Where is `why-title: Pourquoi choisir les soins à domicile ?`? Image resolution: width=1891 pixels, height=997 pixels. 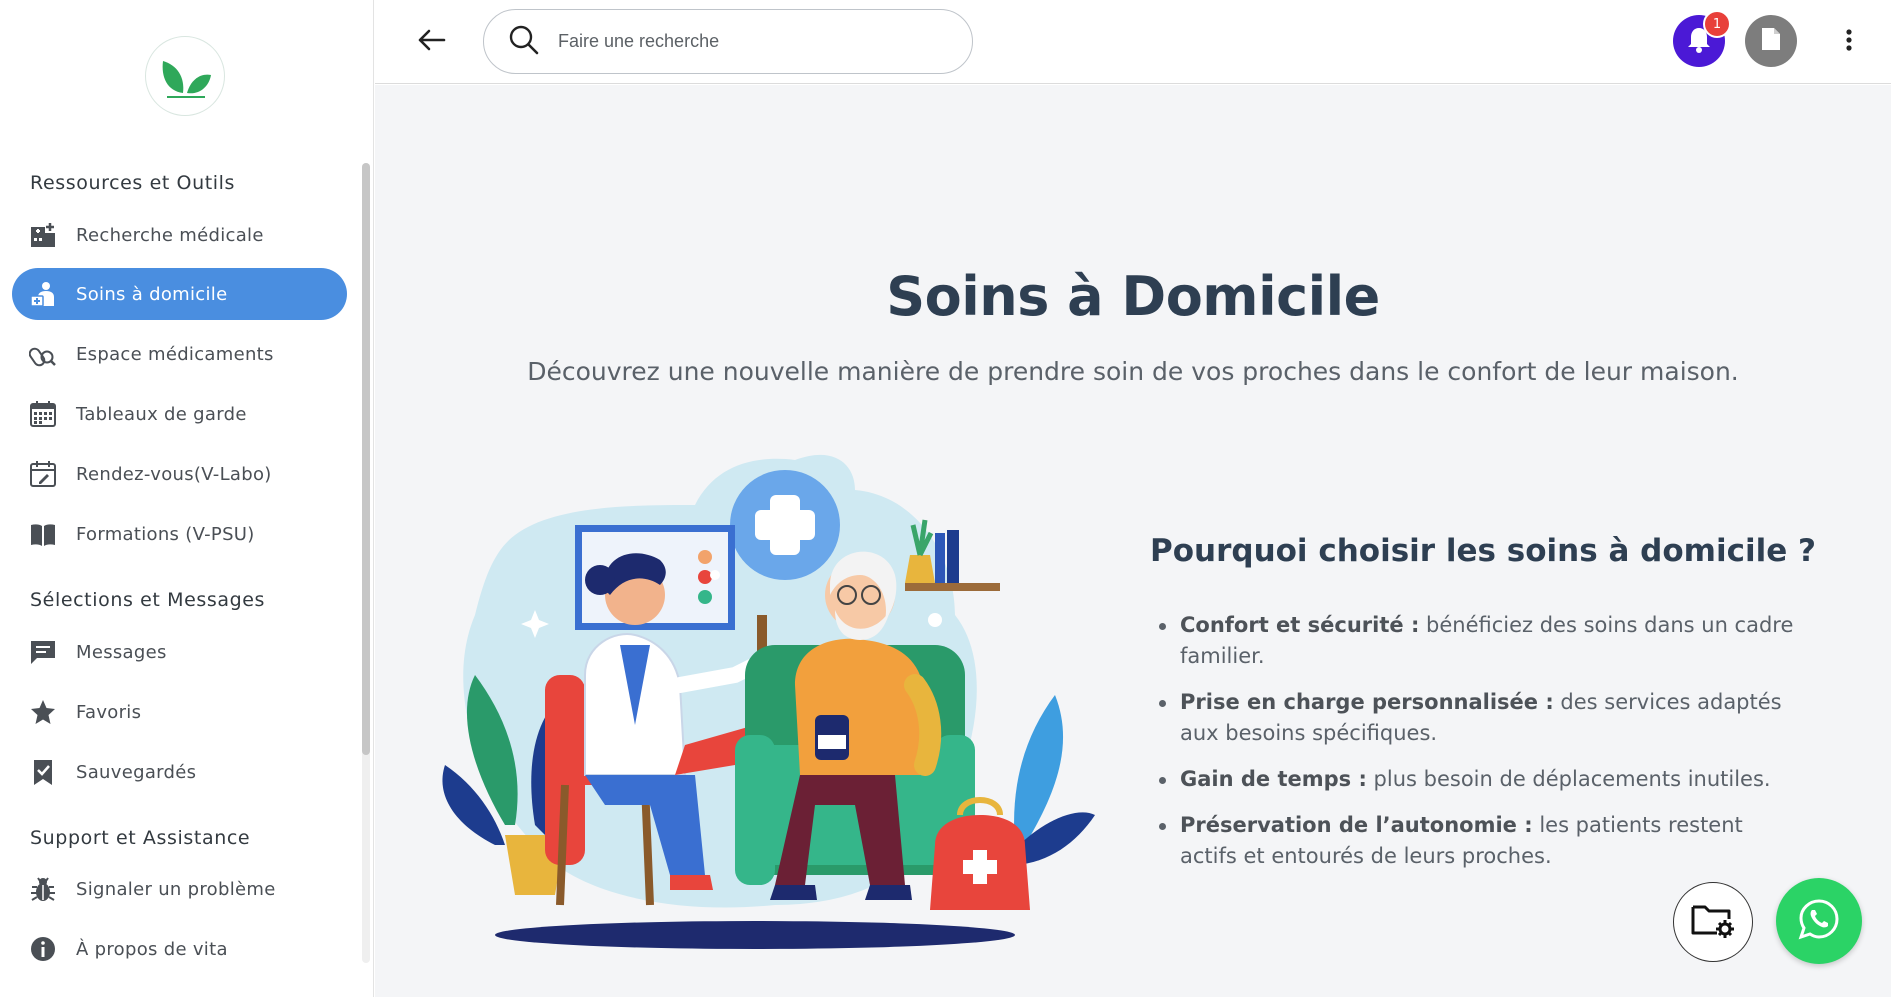
why-title: Pourquoi choisir les soins à domicile ? is located at coordinates (1483, 551).